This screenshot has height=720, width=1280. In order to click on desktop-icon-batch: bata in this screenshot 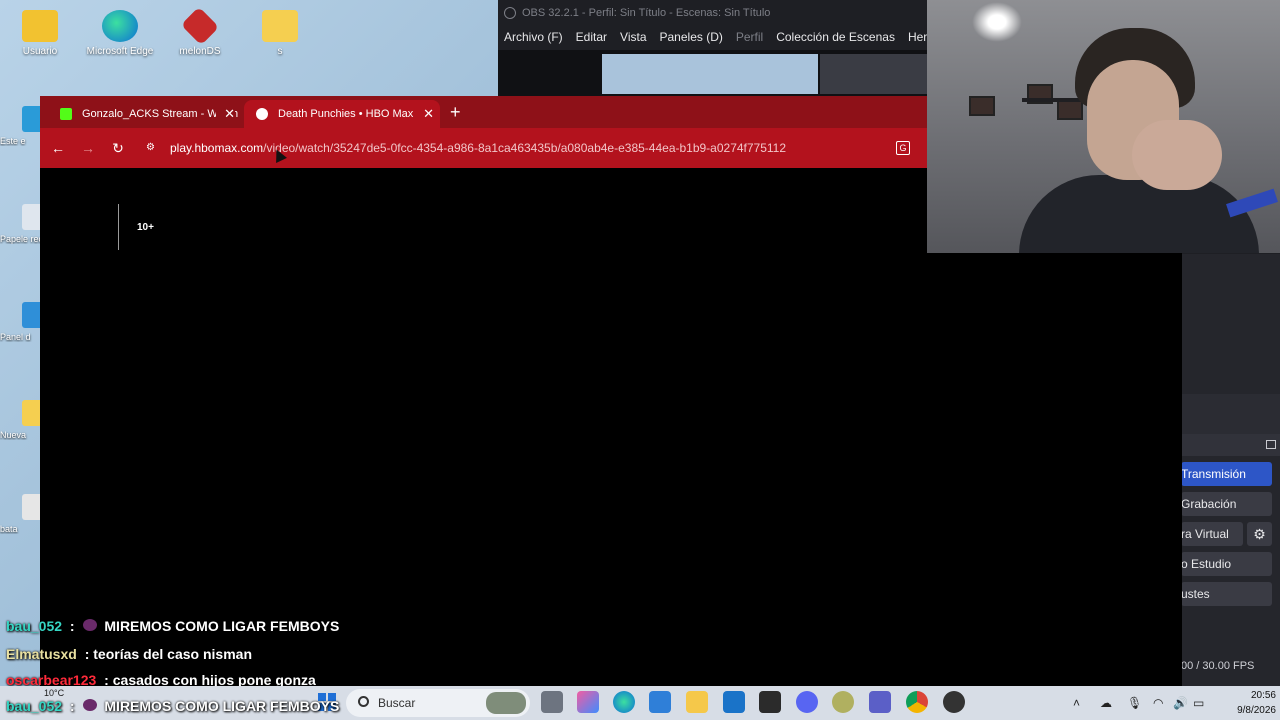, I will do `click(20, 514)`.